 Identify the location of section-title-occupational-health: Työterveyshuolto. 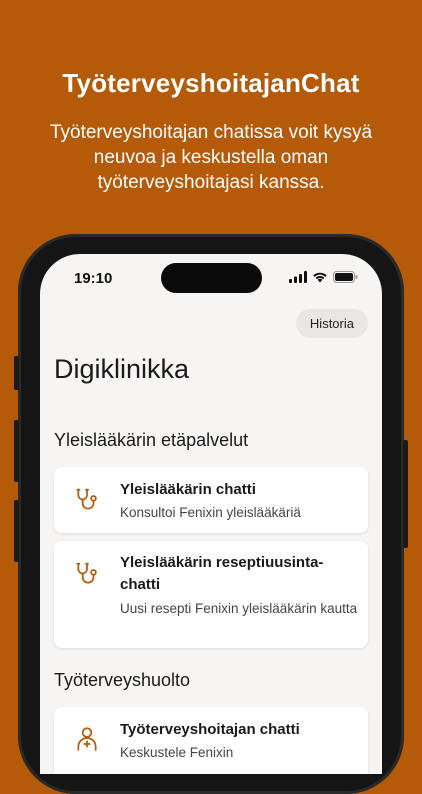
(122, 680).